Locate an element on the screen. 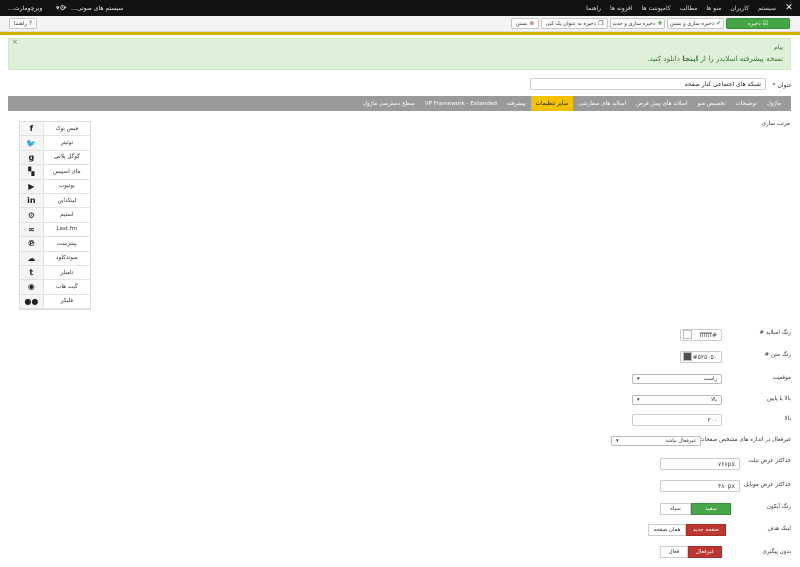 Image resolution: width=800 pixels, height=567 pixels. menu-menus: منو ها is located at coordinates (713, 8).